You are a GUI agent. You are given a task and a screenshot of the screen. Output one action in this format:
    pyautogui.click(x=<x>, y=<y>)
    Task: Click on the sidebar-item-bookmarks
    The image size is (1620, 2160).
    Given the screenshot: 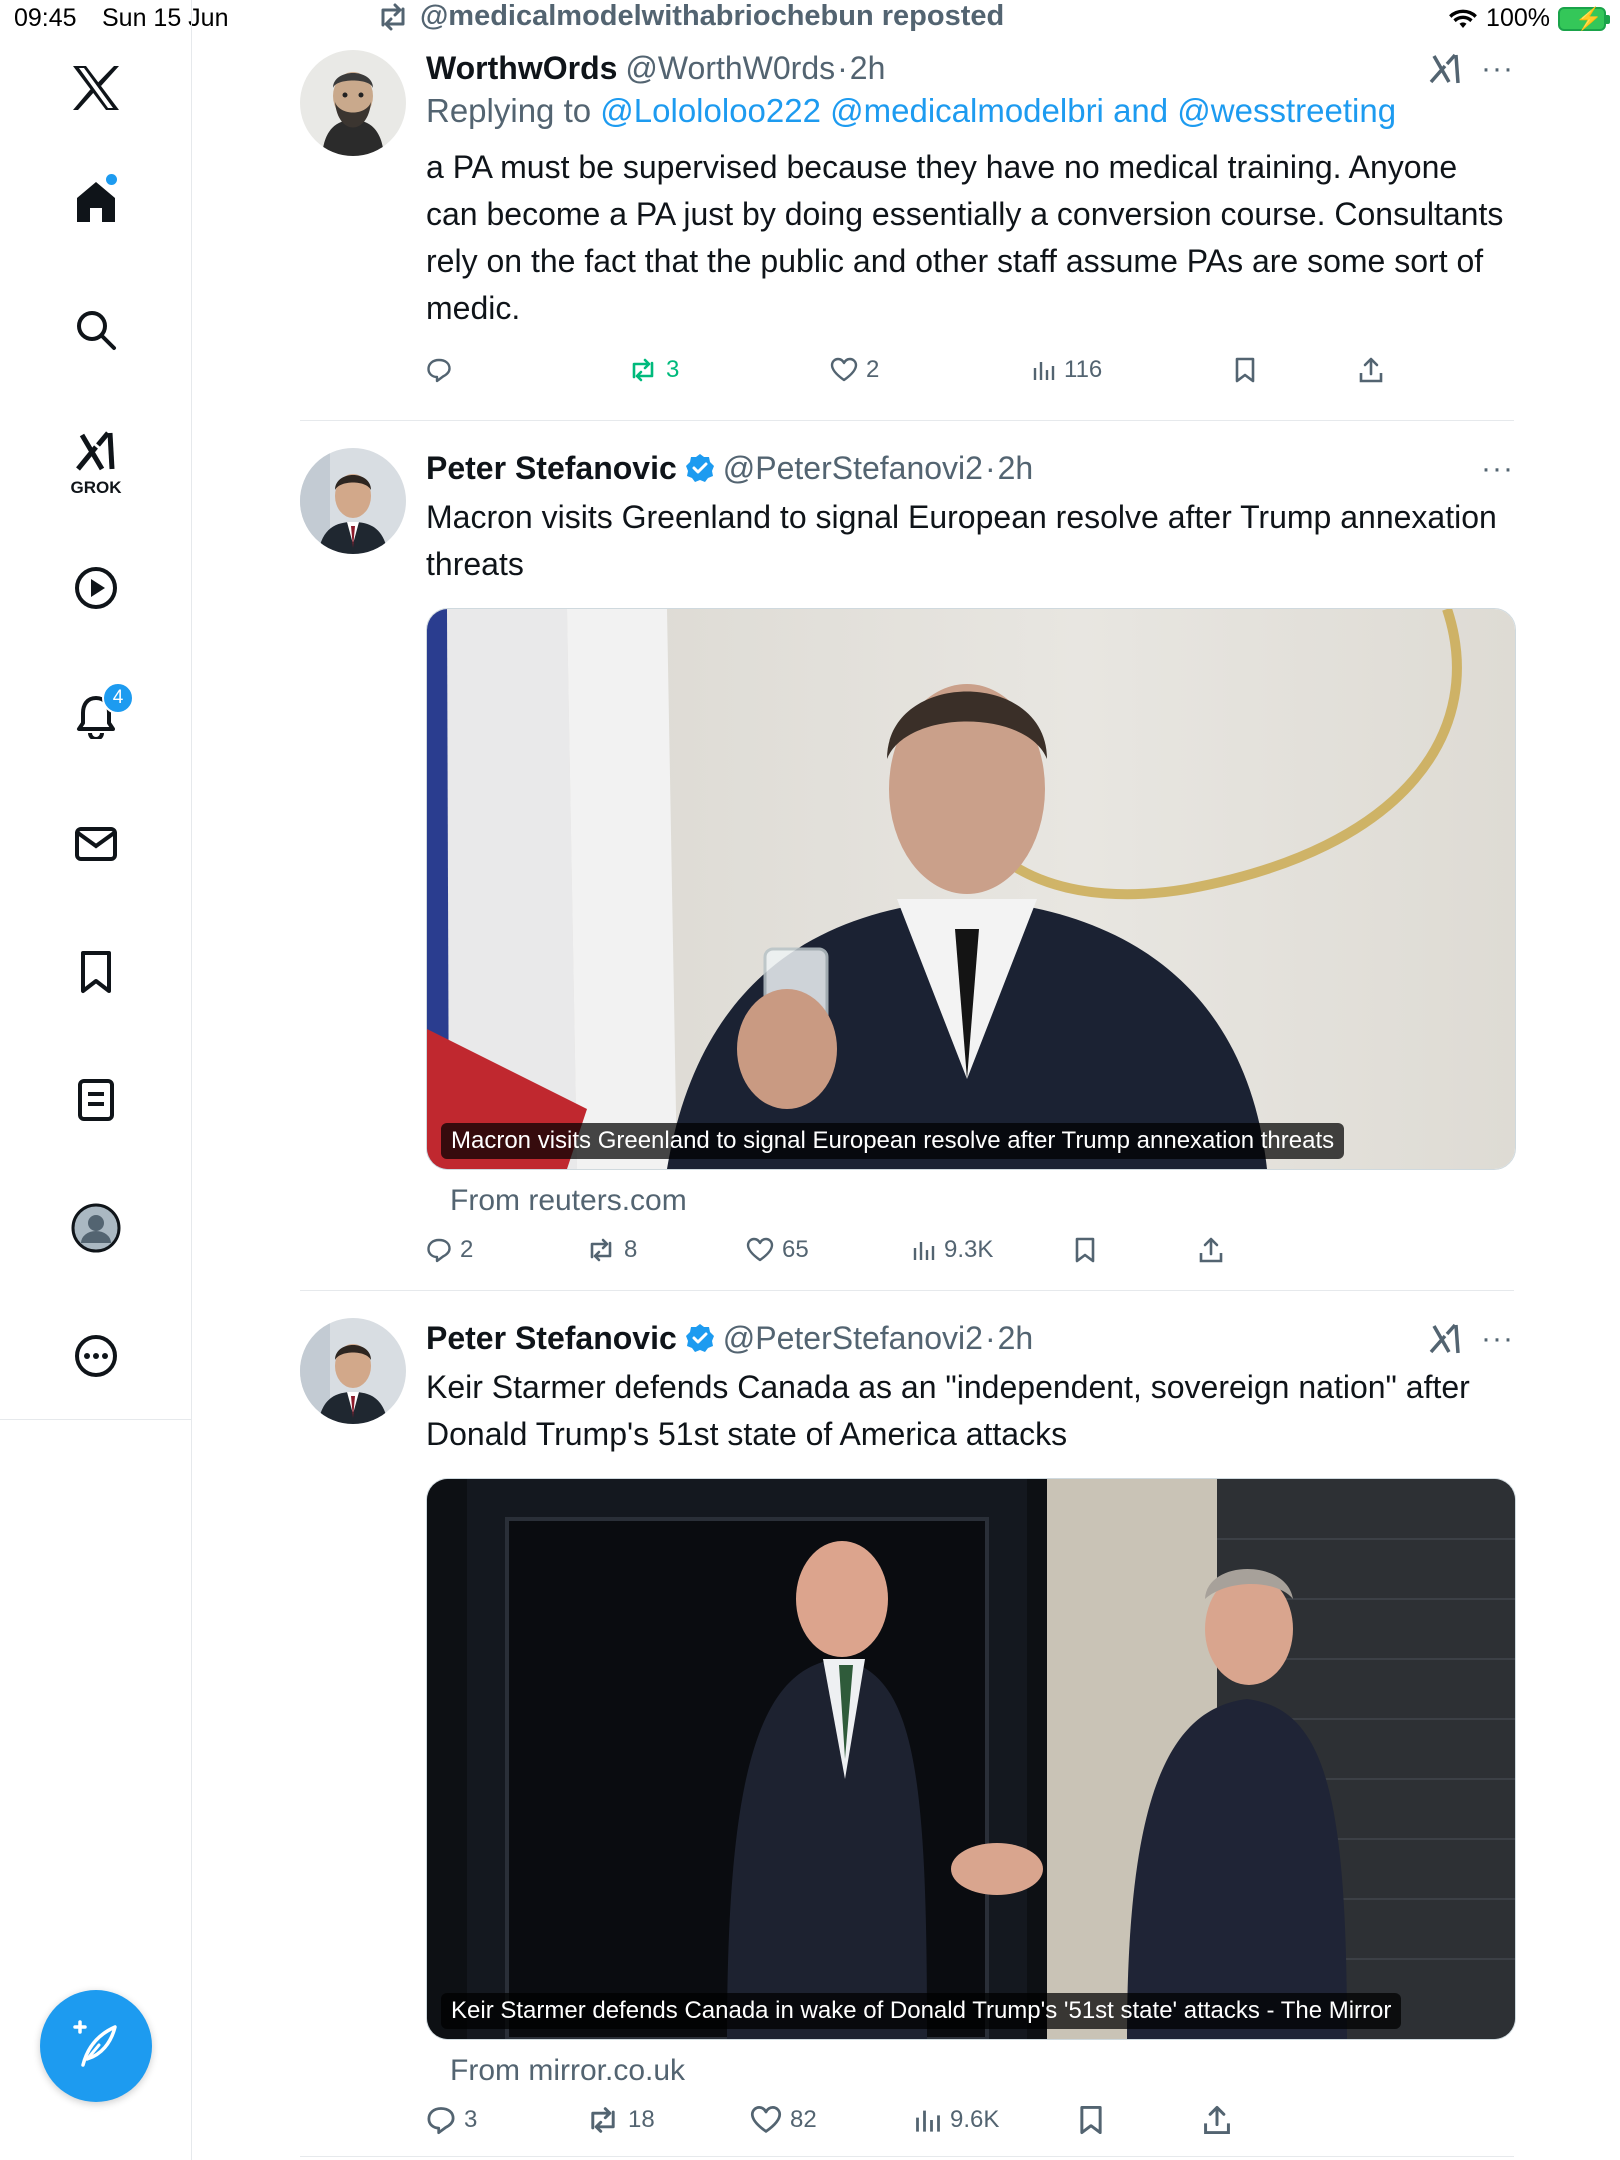 What is the action you would take?
    pyautogui.click(x=96, y=972)
    